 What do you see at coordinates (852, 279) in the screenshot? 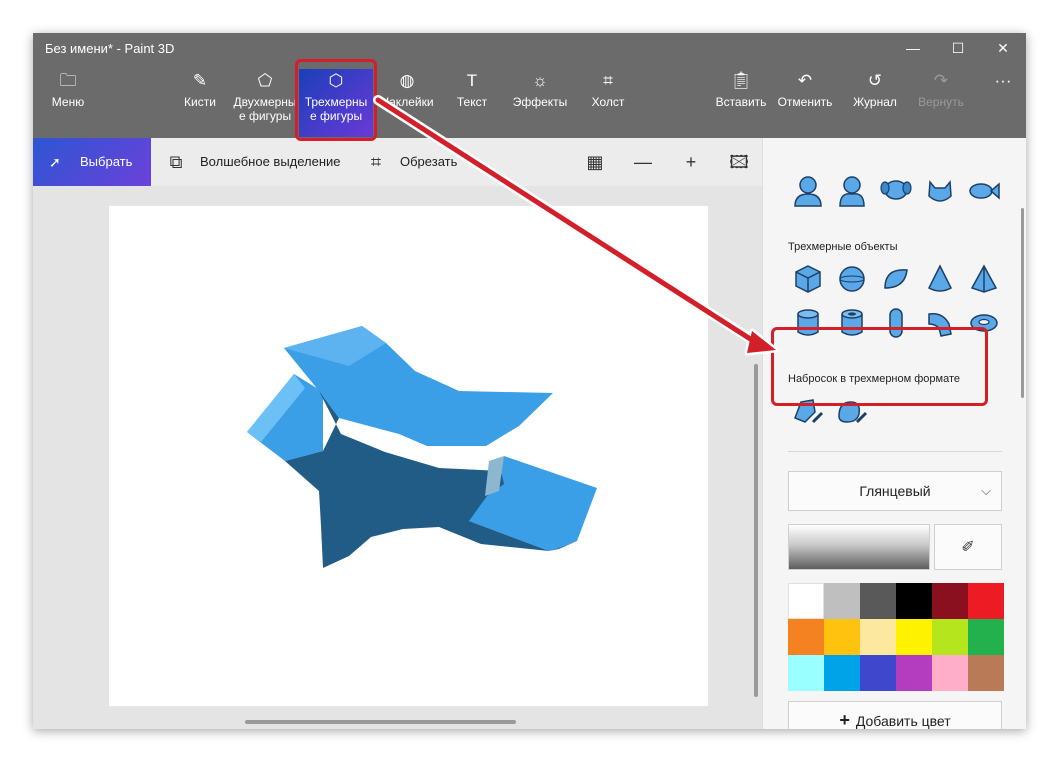
I see `sphere-shape-icon` at bounding box center [852, 279].